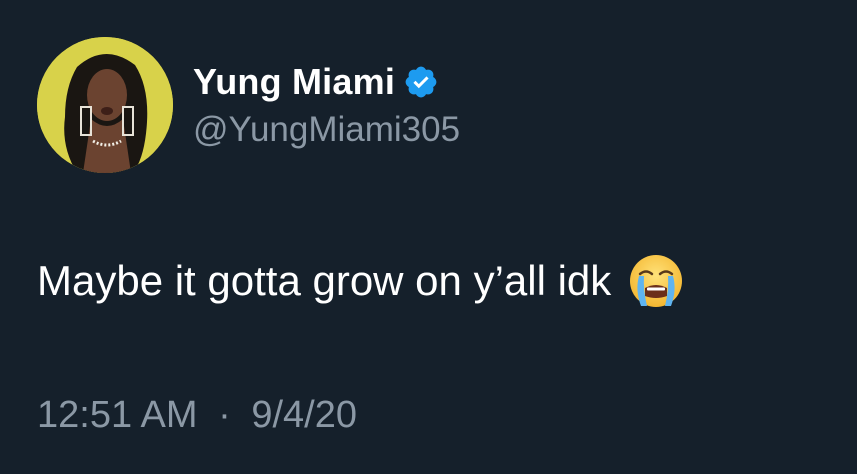 This screenshot has height=474, width=857. I want to click on display-name-row: Yung Miami, so click(326, 82).